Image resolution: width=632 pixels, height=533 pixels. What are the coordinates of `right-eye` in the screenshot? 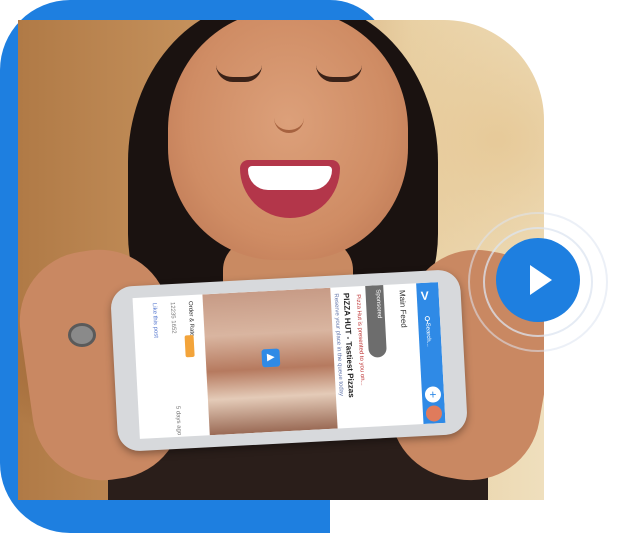 It's located at (339, 73).